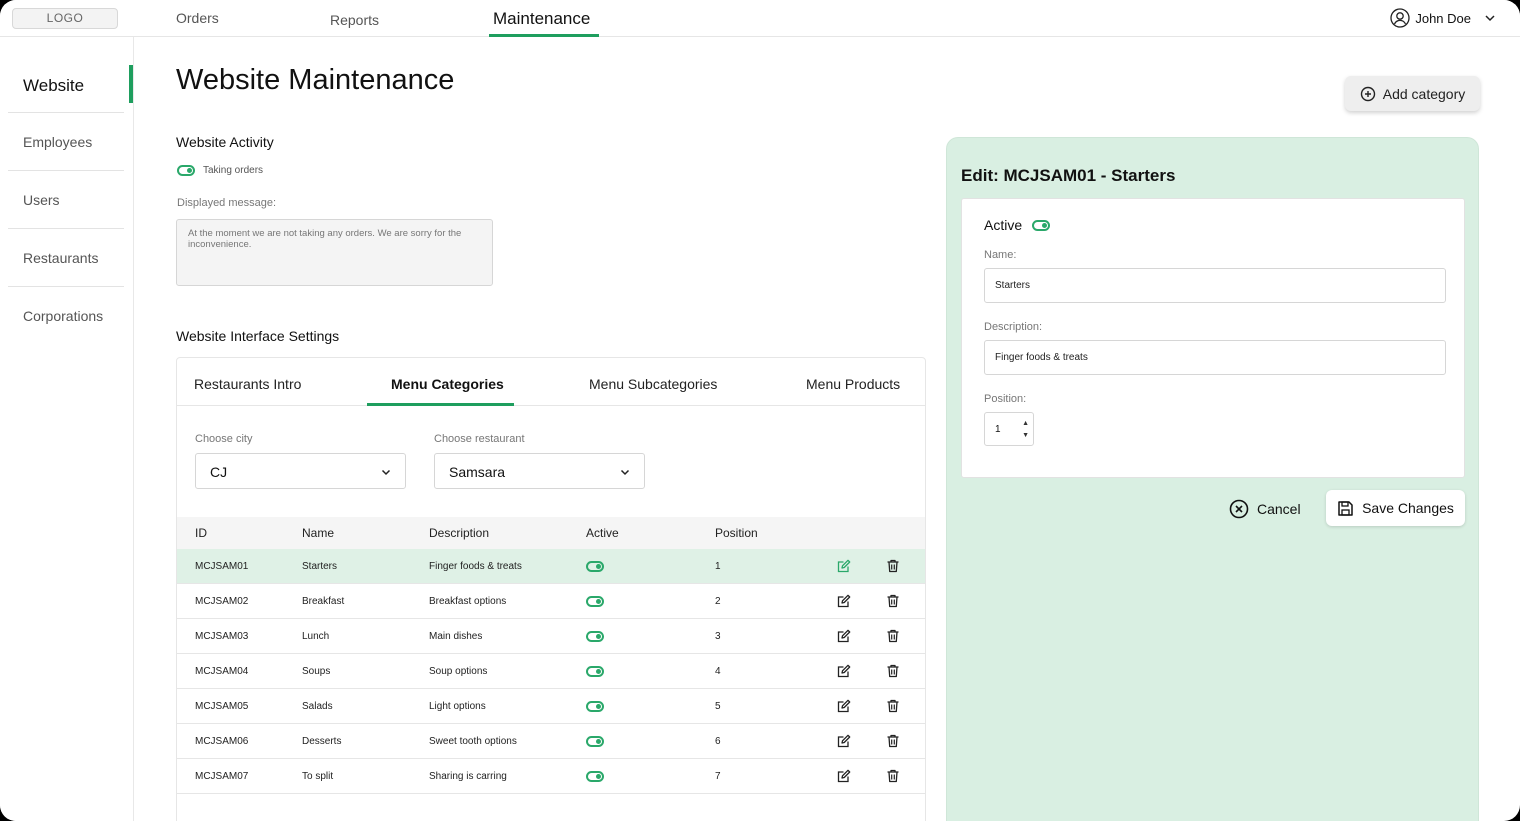 This screenshot has width=1520, height=821. Describe the element at coordinates (300, 471) in the screenshot. I see `city-select: CJ` at that location.